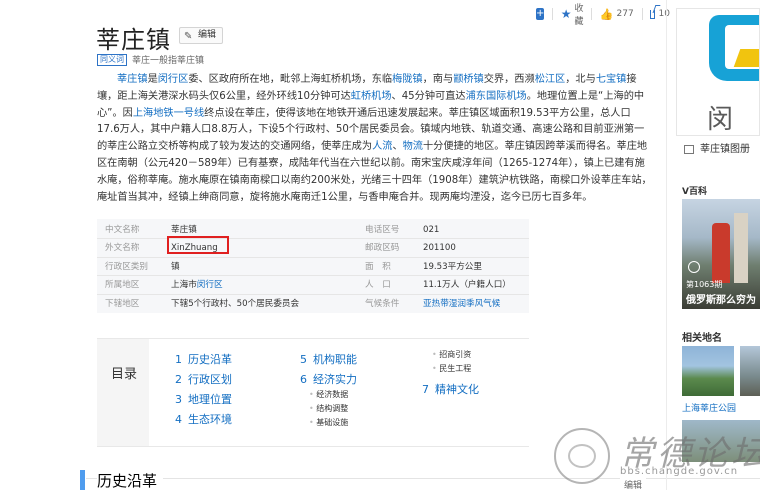  I want to click on album-label: 莘庄镇图册, so click(725, 149).